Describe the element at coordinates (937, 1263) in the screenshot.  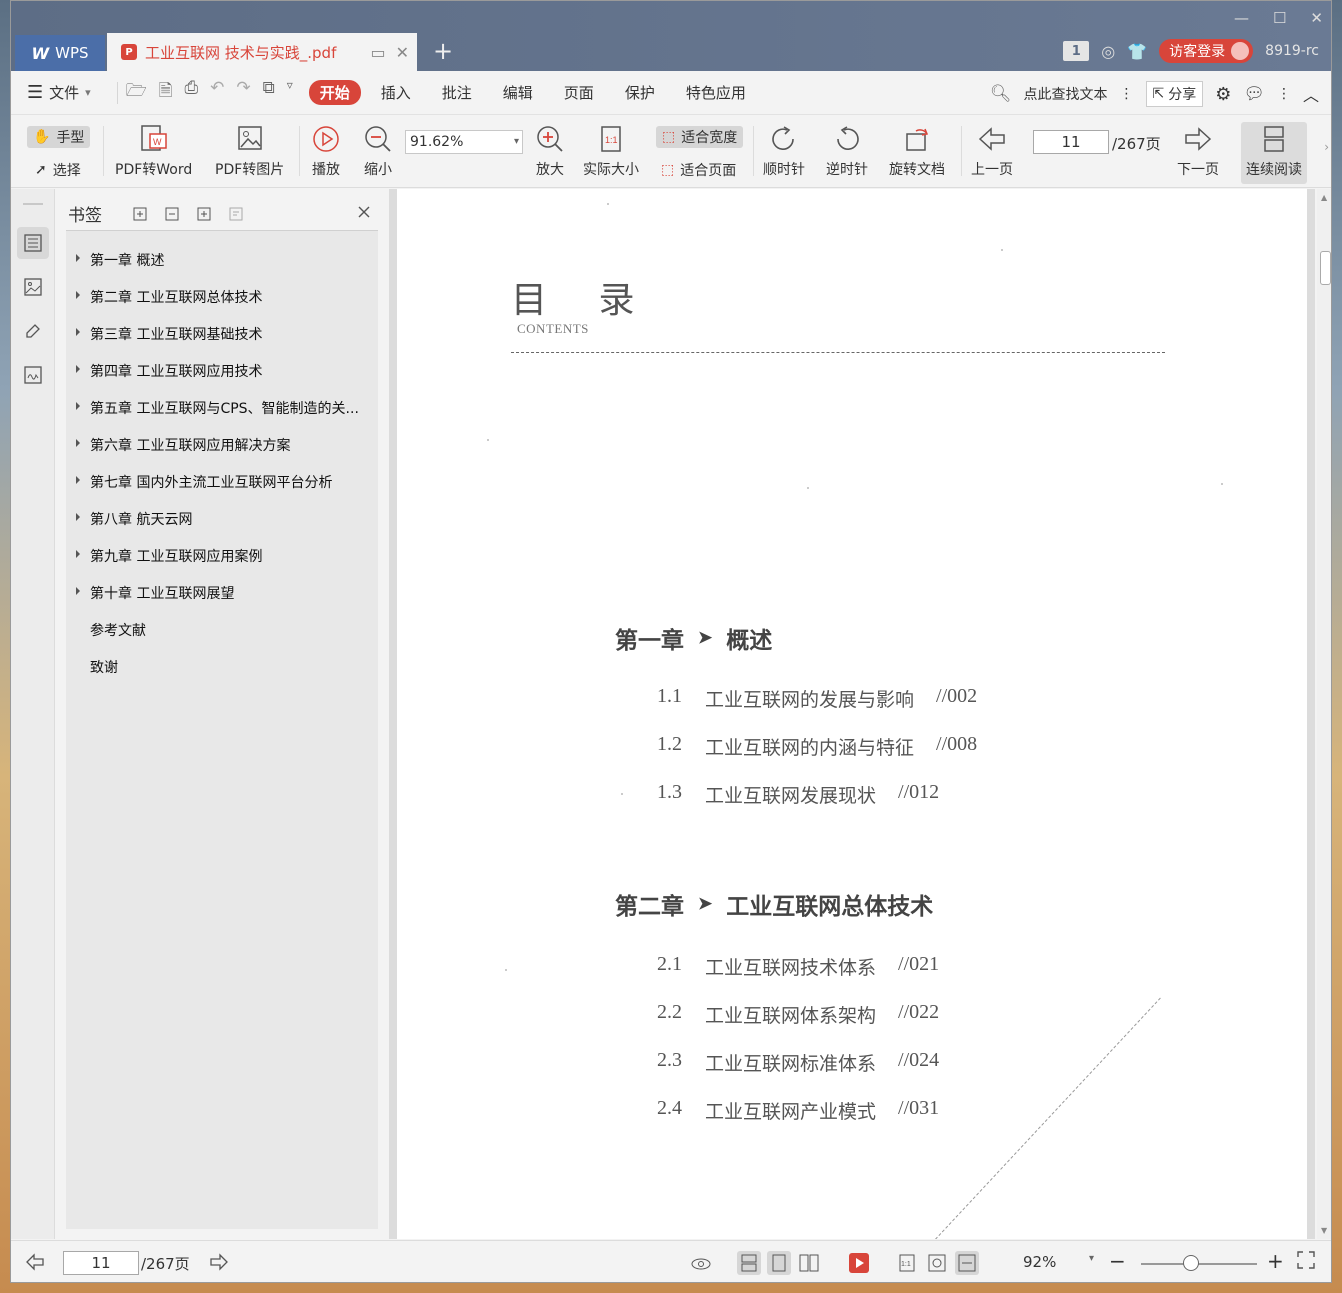
I see `status-fit-page-icon` at that location.